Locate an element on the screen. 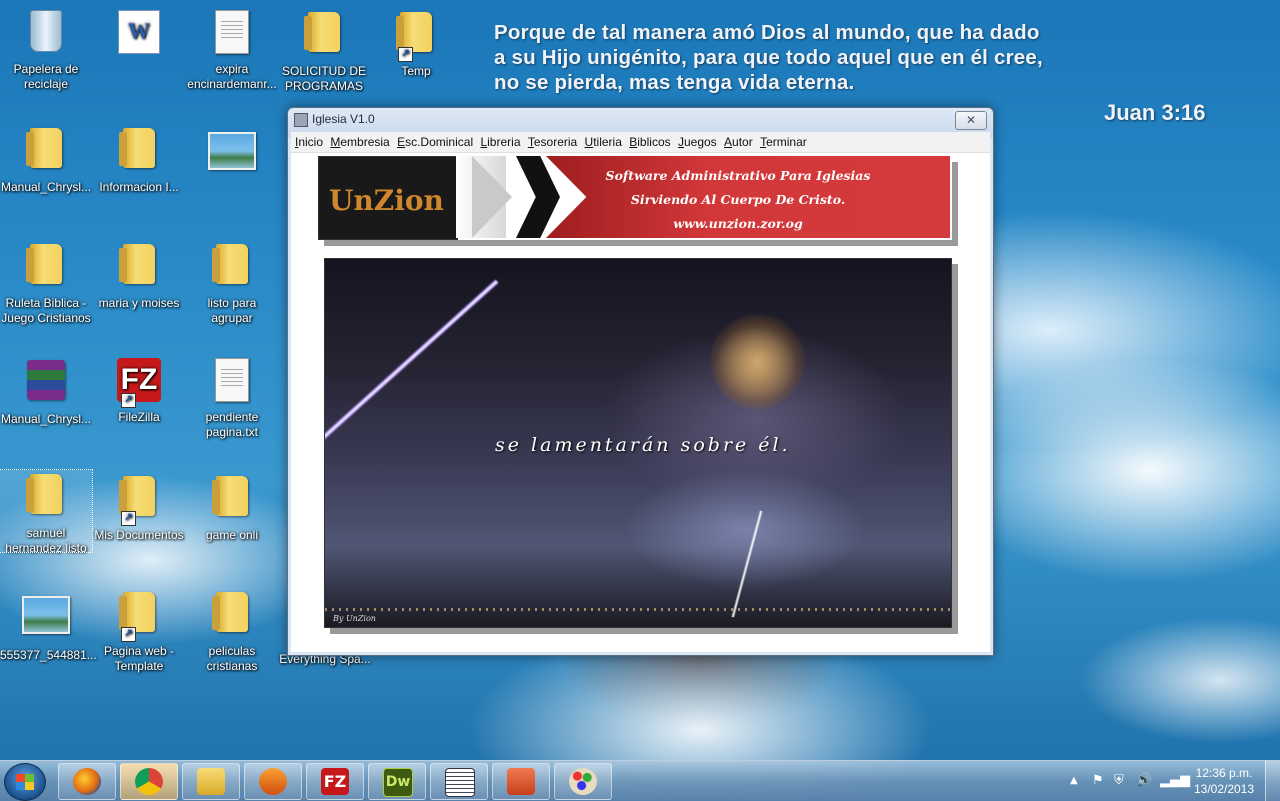  paint-palette-icon is located at coordinates (583, 781).